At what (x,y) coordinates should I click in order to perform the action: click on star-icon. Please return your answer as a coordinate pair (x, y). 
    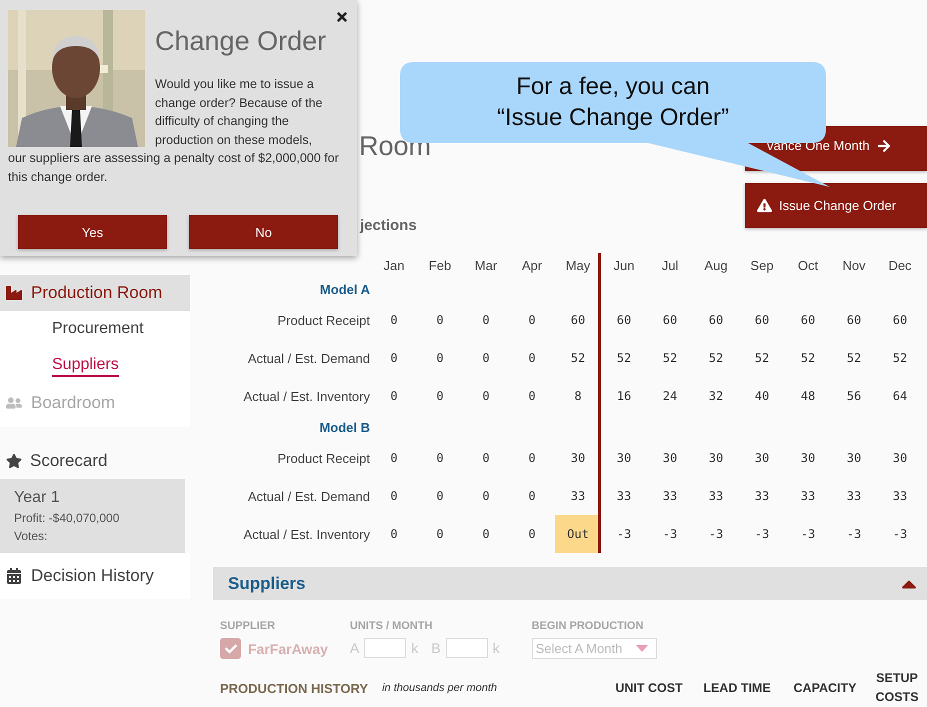
    Looking at the image, I should click on (14, 461).